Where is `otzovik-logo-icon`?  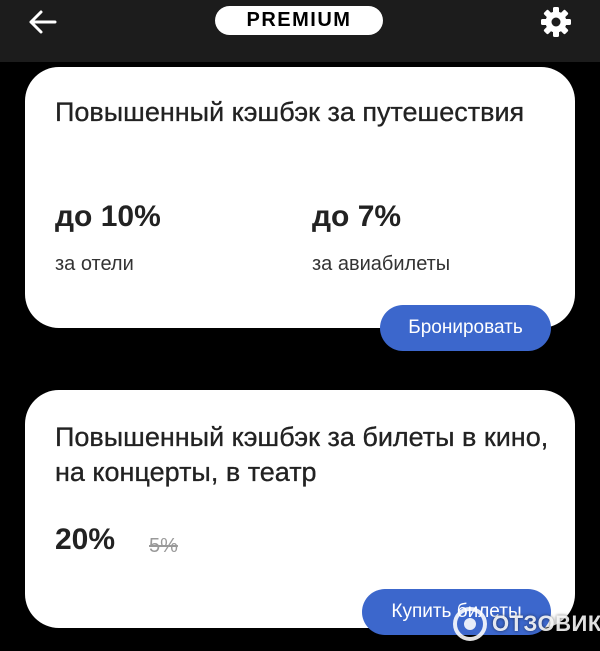 otzovik-logo-icon is located at coordinates (470, 624).